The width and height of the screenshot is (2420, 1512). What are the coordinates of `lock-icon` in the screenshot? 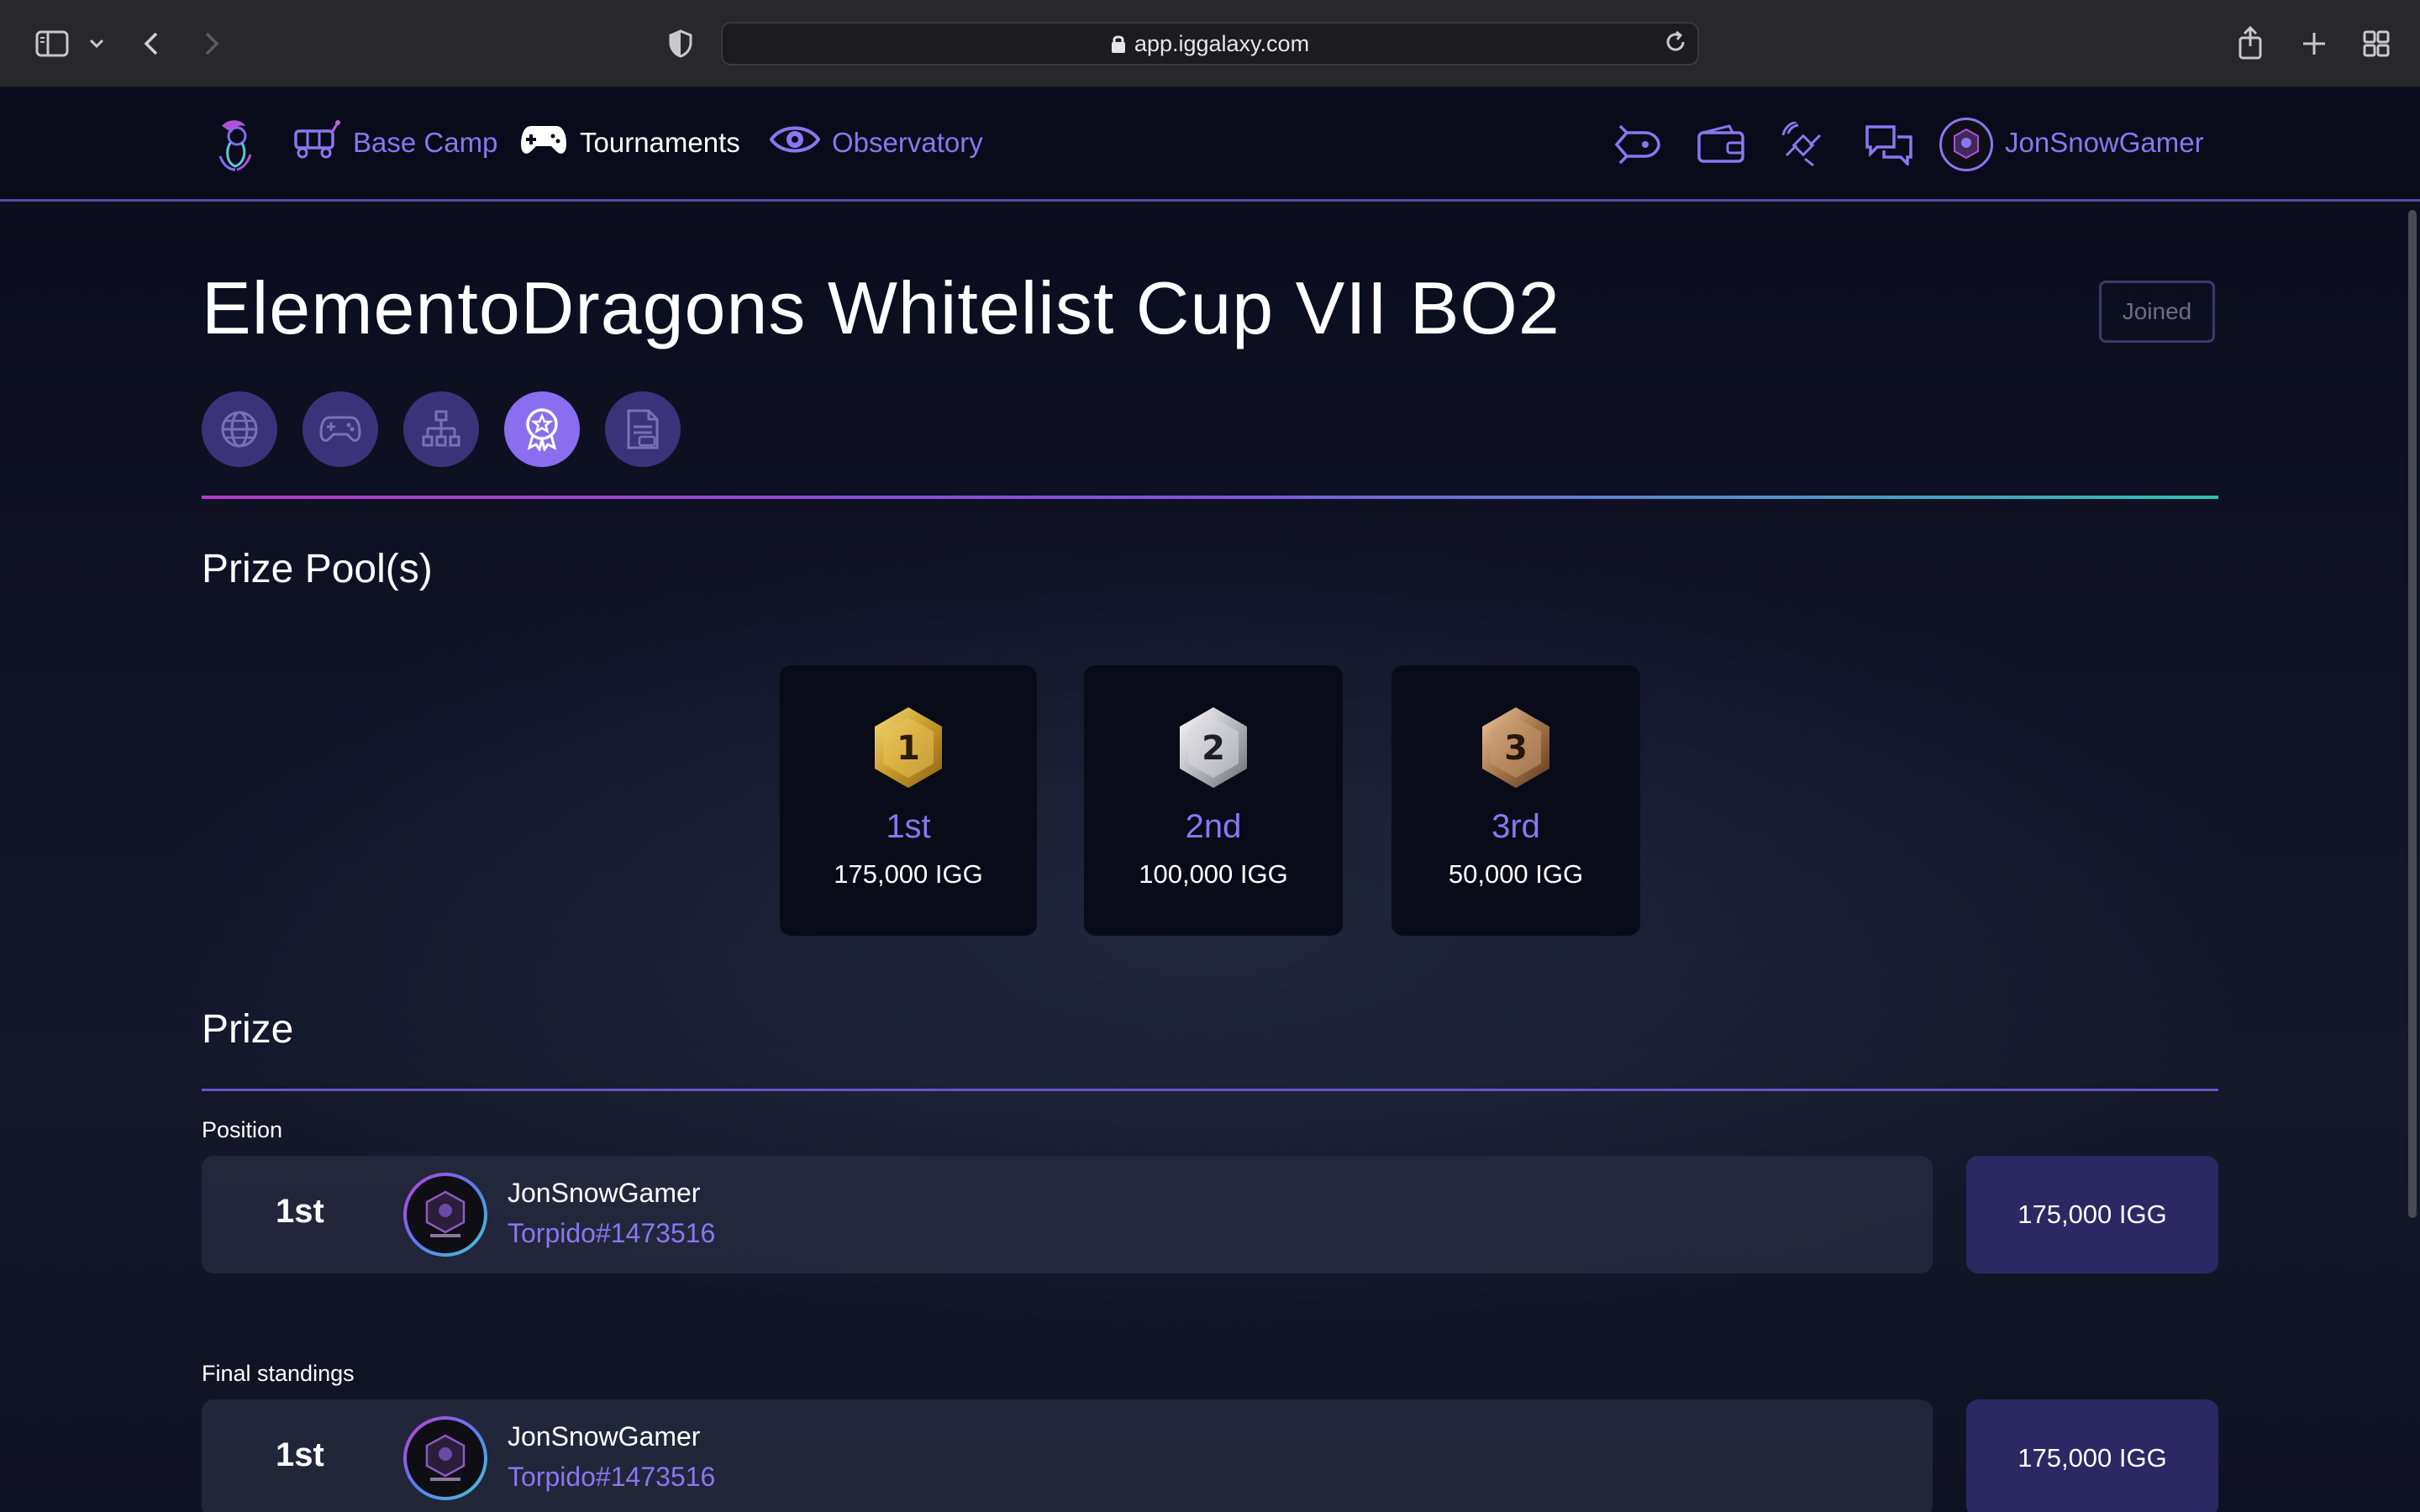 It's located at (1118, 44).